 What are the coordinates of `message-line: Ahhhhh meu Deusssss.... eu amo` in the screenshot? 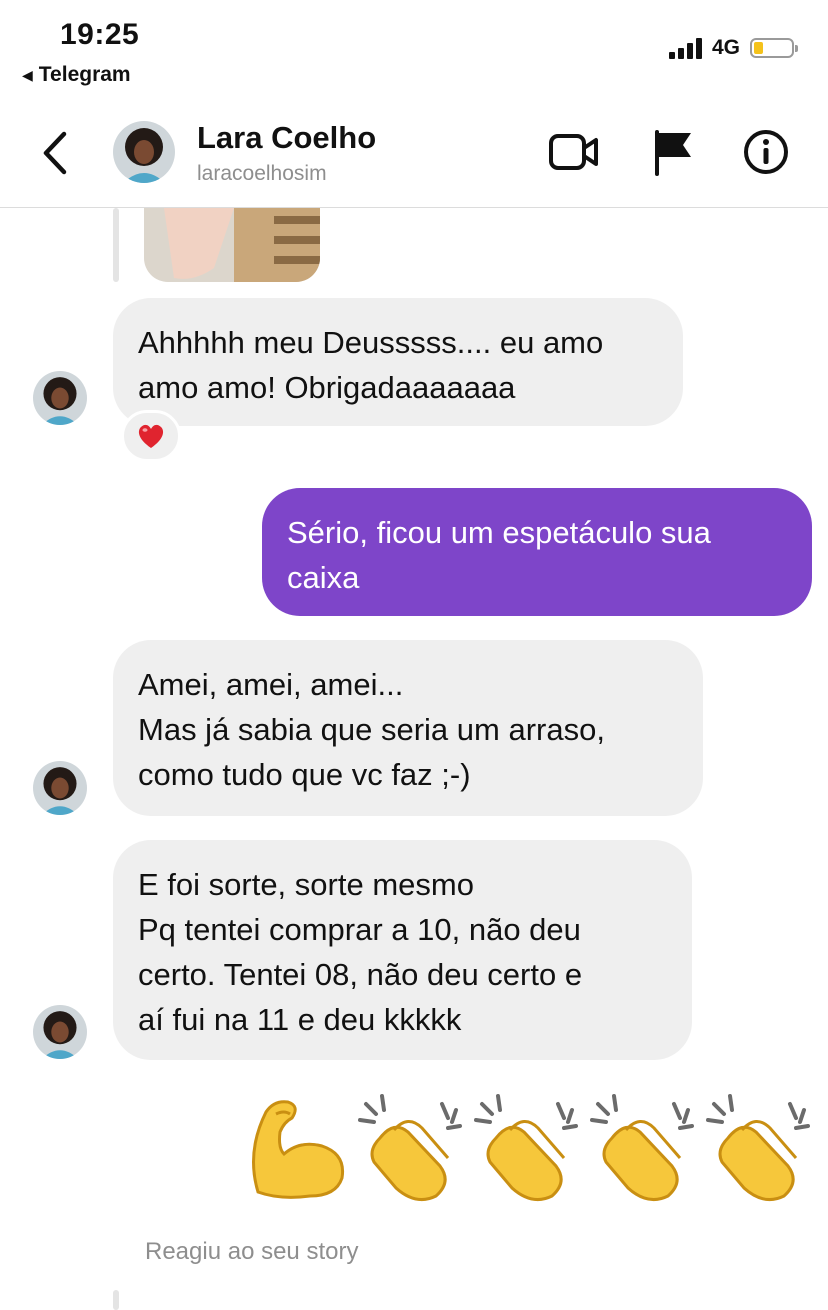 It's located at (371, 342).